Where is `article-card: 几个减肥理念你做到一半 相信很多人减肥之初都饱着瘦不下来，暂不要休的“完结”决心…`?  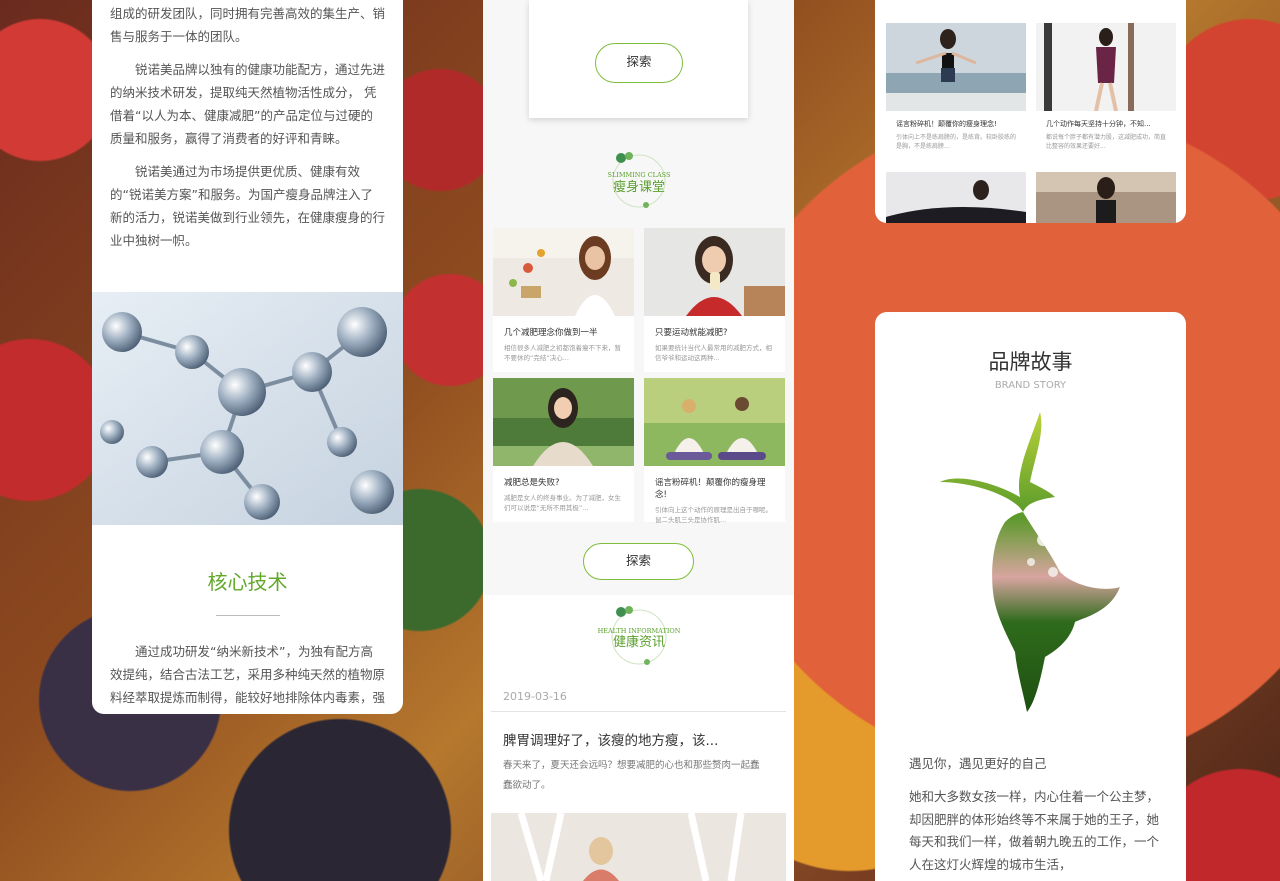
article-card: 几个减肥理念你做到一半 相信很多人减肥之初都饱着瘦不下来，暂不要休的“完结”决心… is located at coordinates (563, 300).